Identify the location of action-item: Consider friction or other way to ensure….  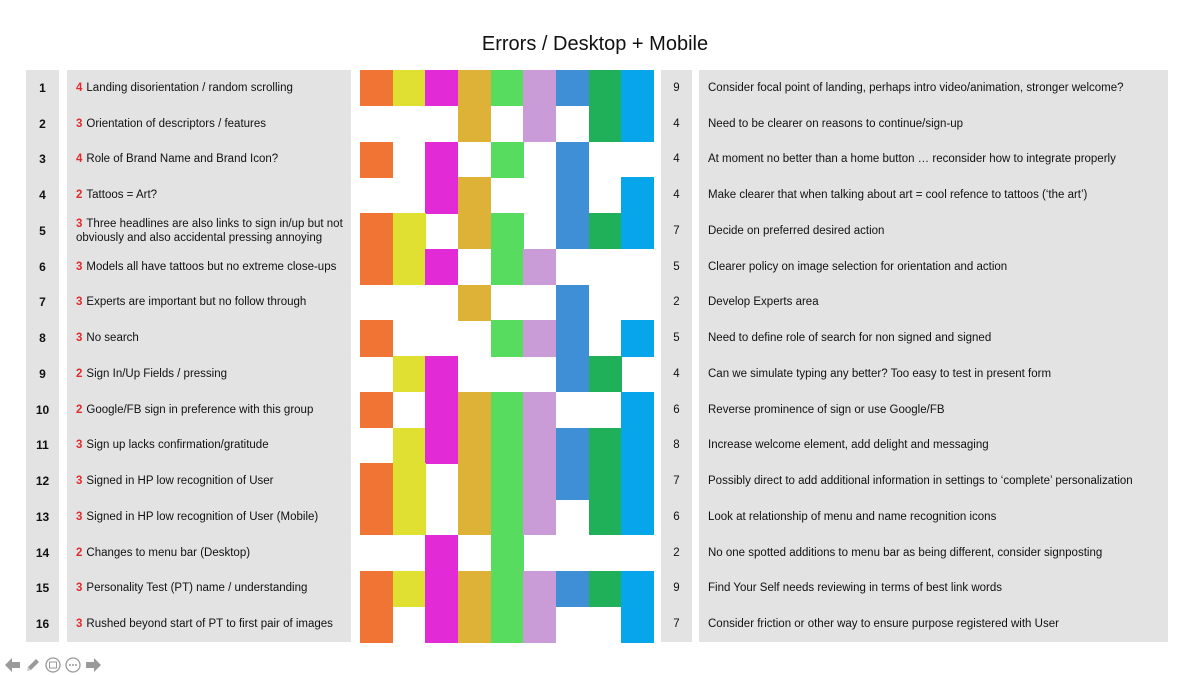
(883, 624).